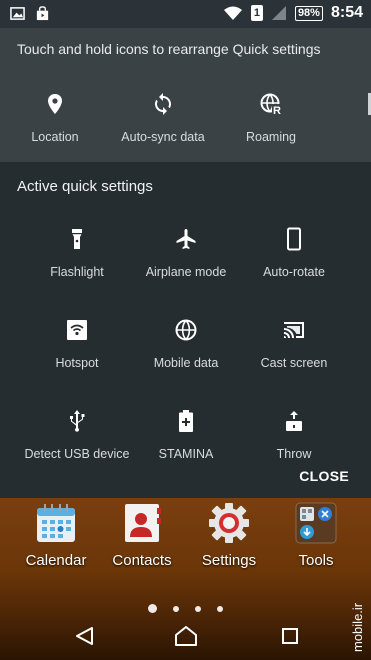  Describe the element at coordinates (256, 13) in the screenshot. I see `sim-indicator: 1` at that location.